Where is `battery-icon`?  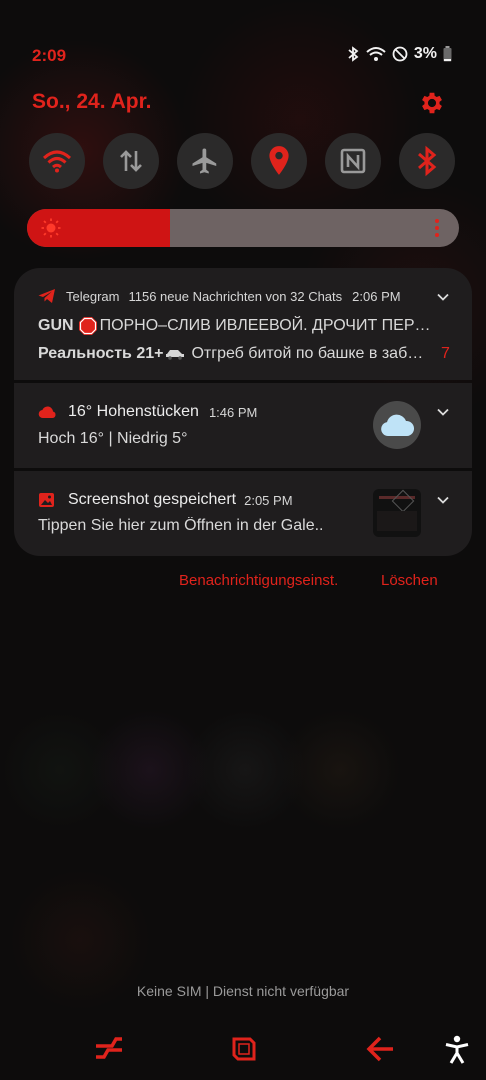
battery-icon is located at coordinates (447, 54).